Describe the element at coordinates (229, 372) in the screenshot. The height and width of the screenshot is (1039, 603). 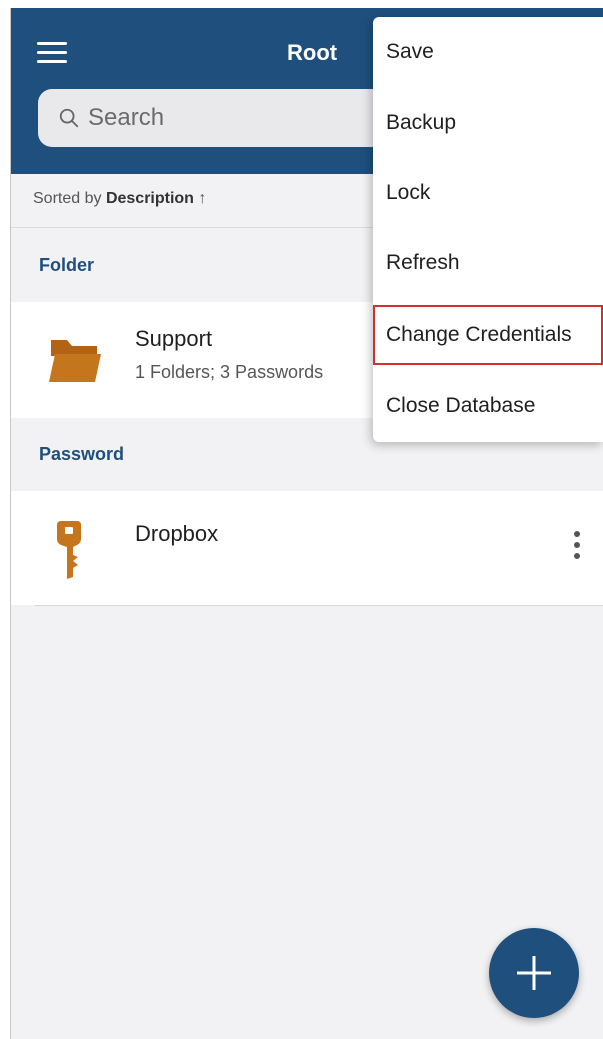
I see `folder-details: 1 Folders; 3 Passwords` at that location.